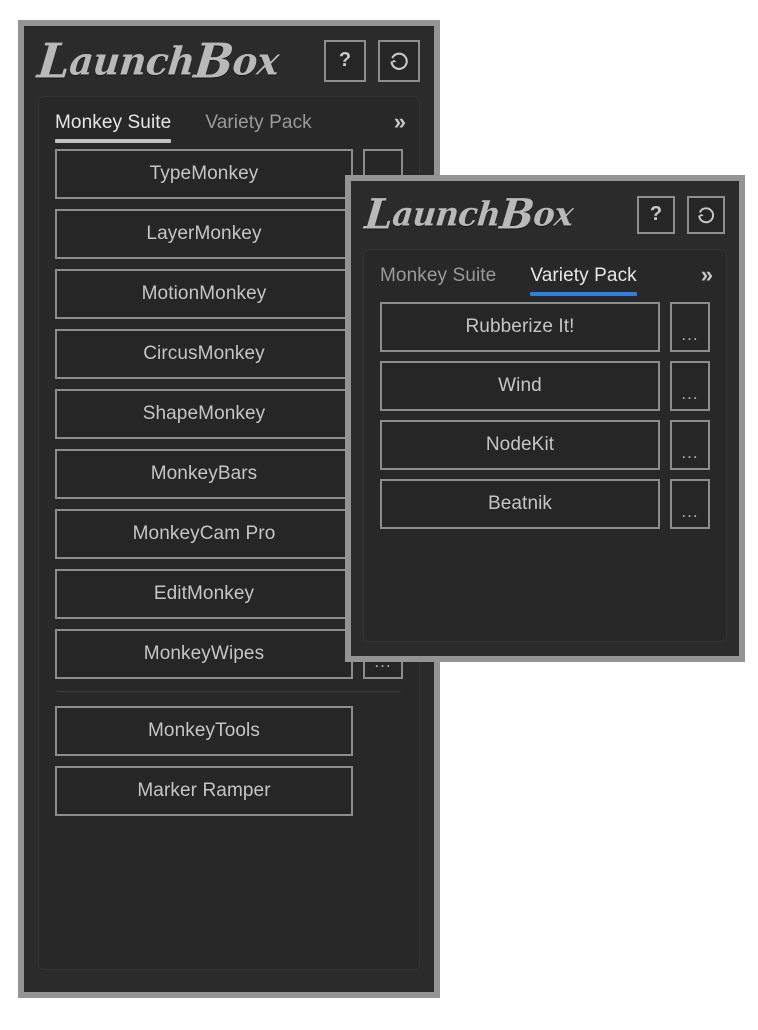 Image resolution: width=758 pixels, height=1030 pixels. Describe the element at coordinates (204, 474) in the screenshot. I see `tool-button: MonkeyBars` at that location.